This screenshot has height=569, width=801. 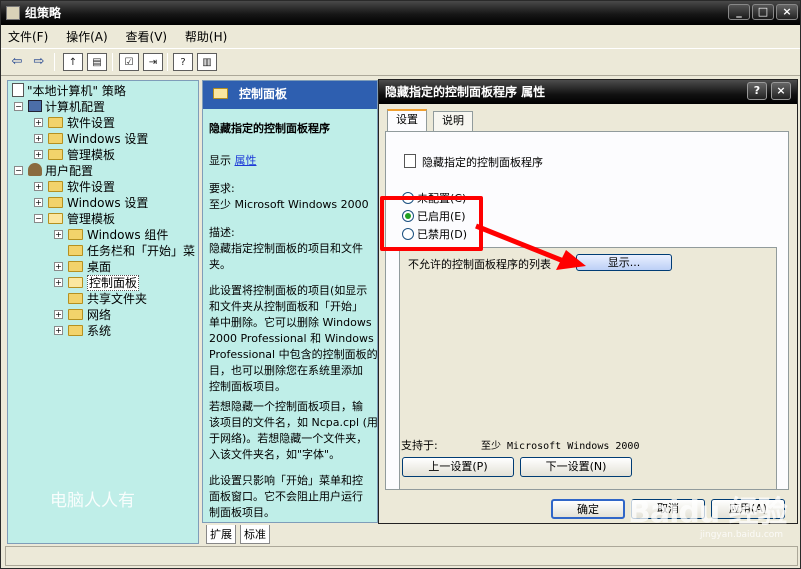 What do you see at coordinates (742, 535) in the screenshot?
I see `baidu-url: jingyan.baidu.com` at bounding box center [742, 535].